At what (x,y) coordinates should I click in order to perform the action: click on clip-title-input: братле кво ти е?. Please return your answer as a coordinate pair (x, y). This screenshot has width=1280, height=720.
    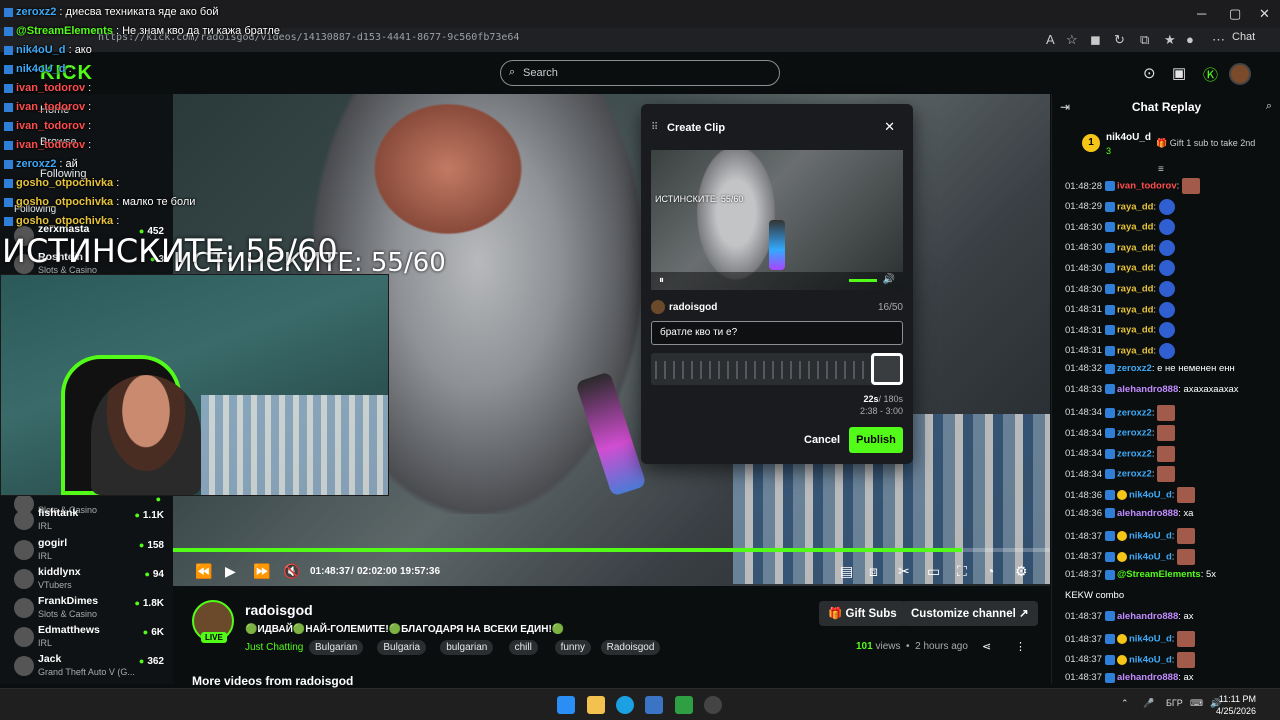
    Looking at the image, I should click on (777, 333).